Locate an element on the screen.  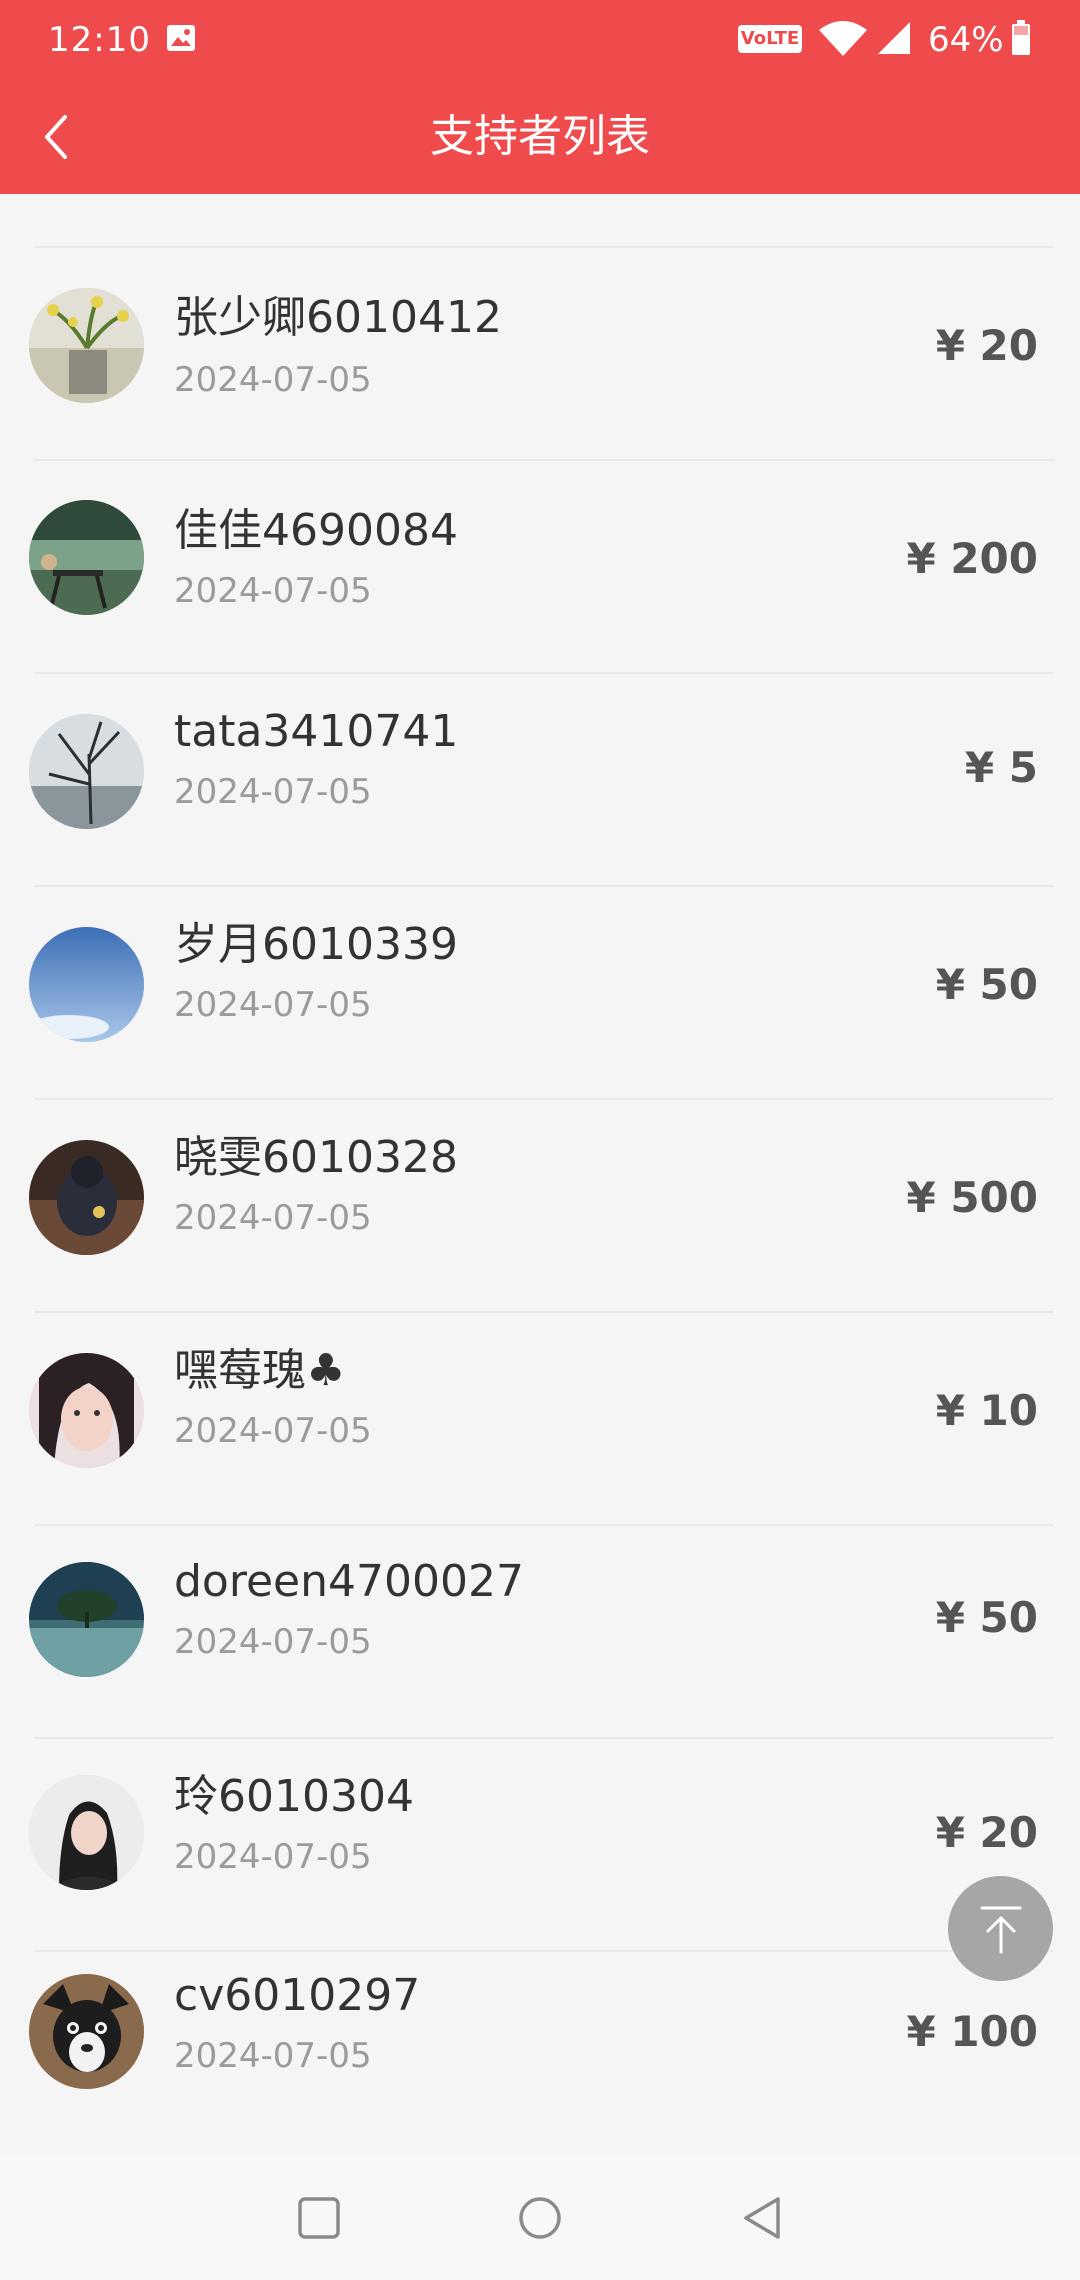
image-notification-icon is located at coordinates (181, 38).